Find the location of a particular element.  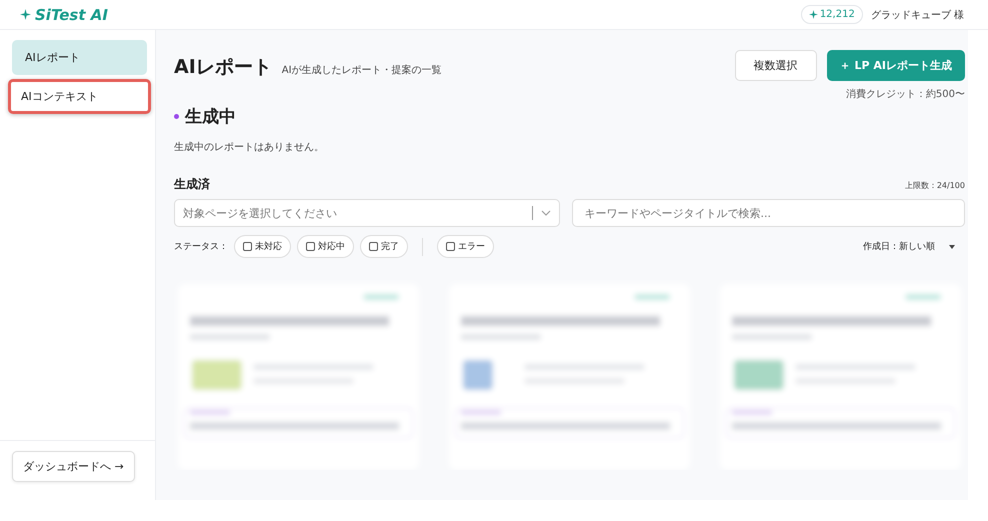

section-title: 生成中 is located at coordinates (210, 117).